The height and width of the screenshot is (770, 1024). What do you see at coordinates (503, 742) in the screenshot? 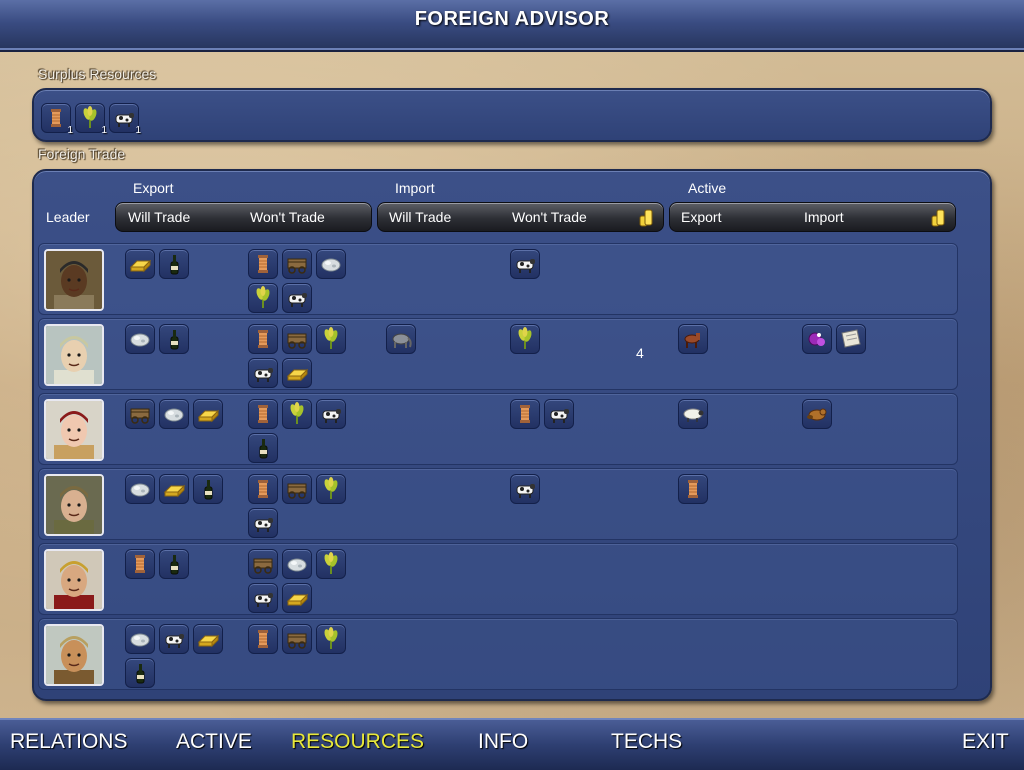
I see `nav-info: INFO` at bounding box center [503, 742].